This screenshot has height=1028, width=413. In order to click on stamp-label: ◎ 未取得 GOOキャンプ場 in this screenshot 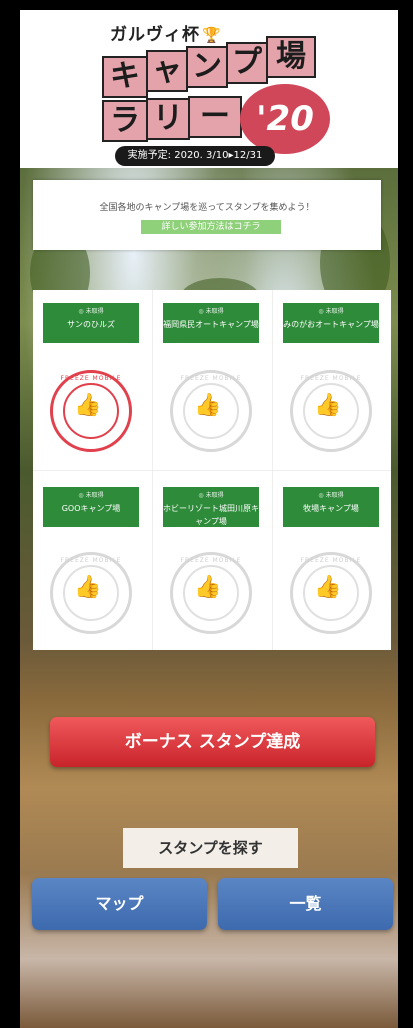, I will do `click(91, 507)`.